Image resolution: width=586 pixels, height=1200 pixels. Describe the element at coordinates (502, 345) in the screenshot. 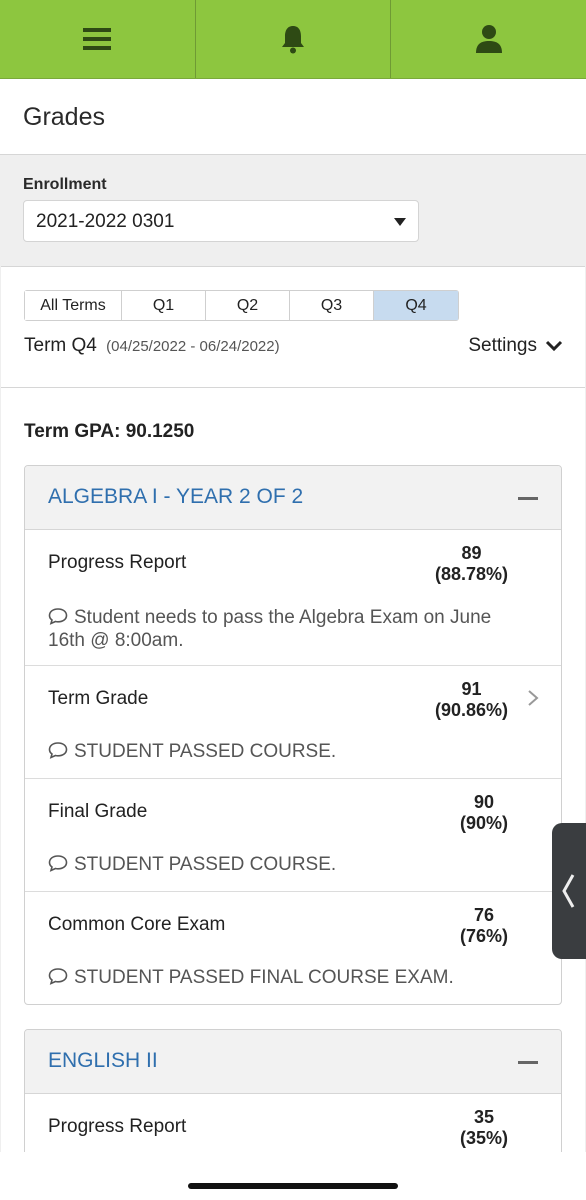

I see `settings-label: Settings` at that location.